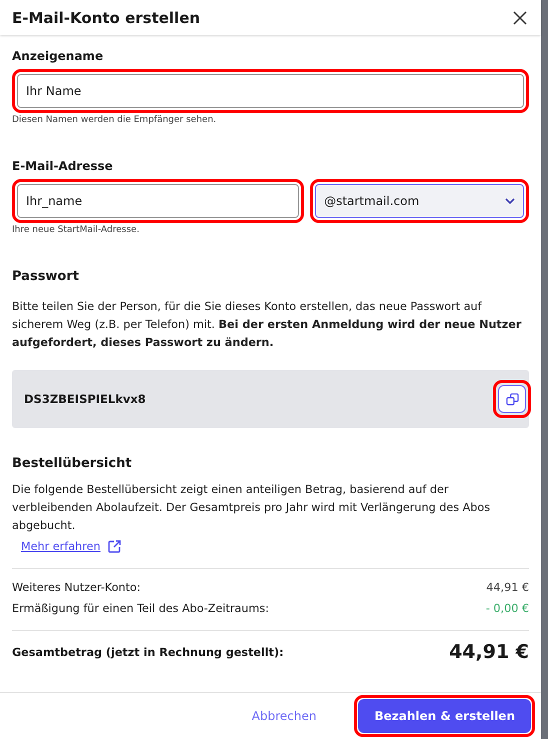 The width and height of the screenshot is (548, 739). What do you see at coordinates (115, 546) in the screenshot?
I see `external-link-icon` at bounding box center [115, 546].